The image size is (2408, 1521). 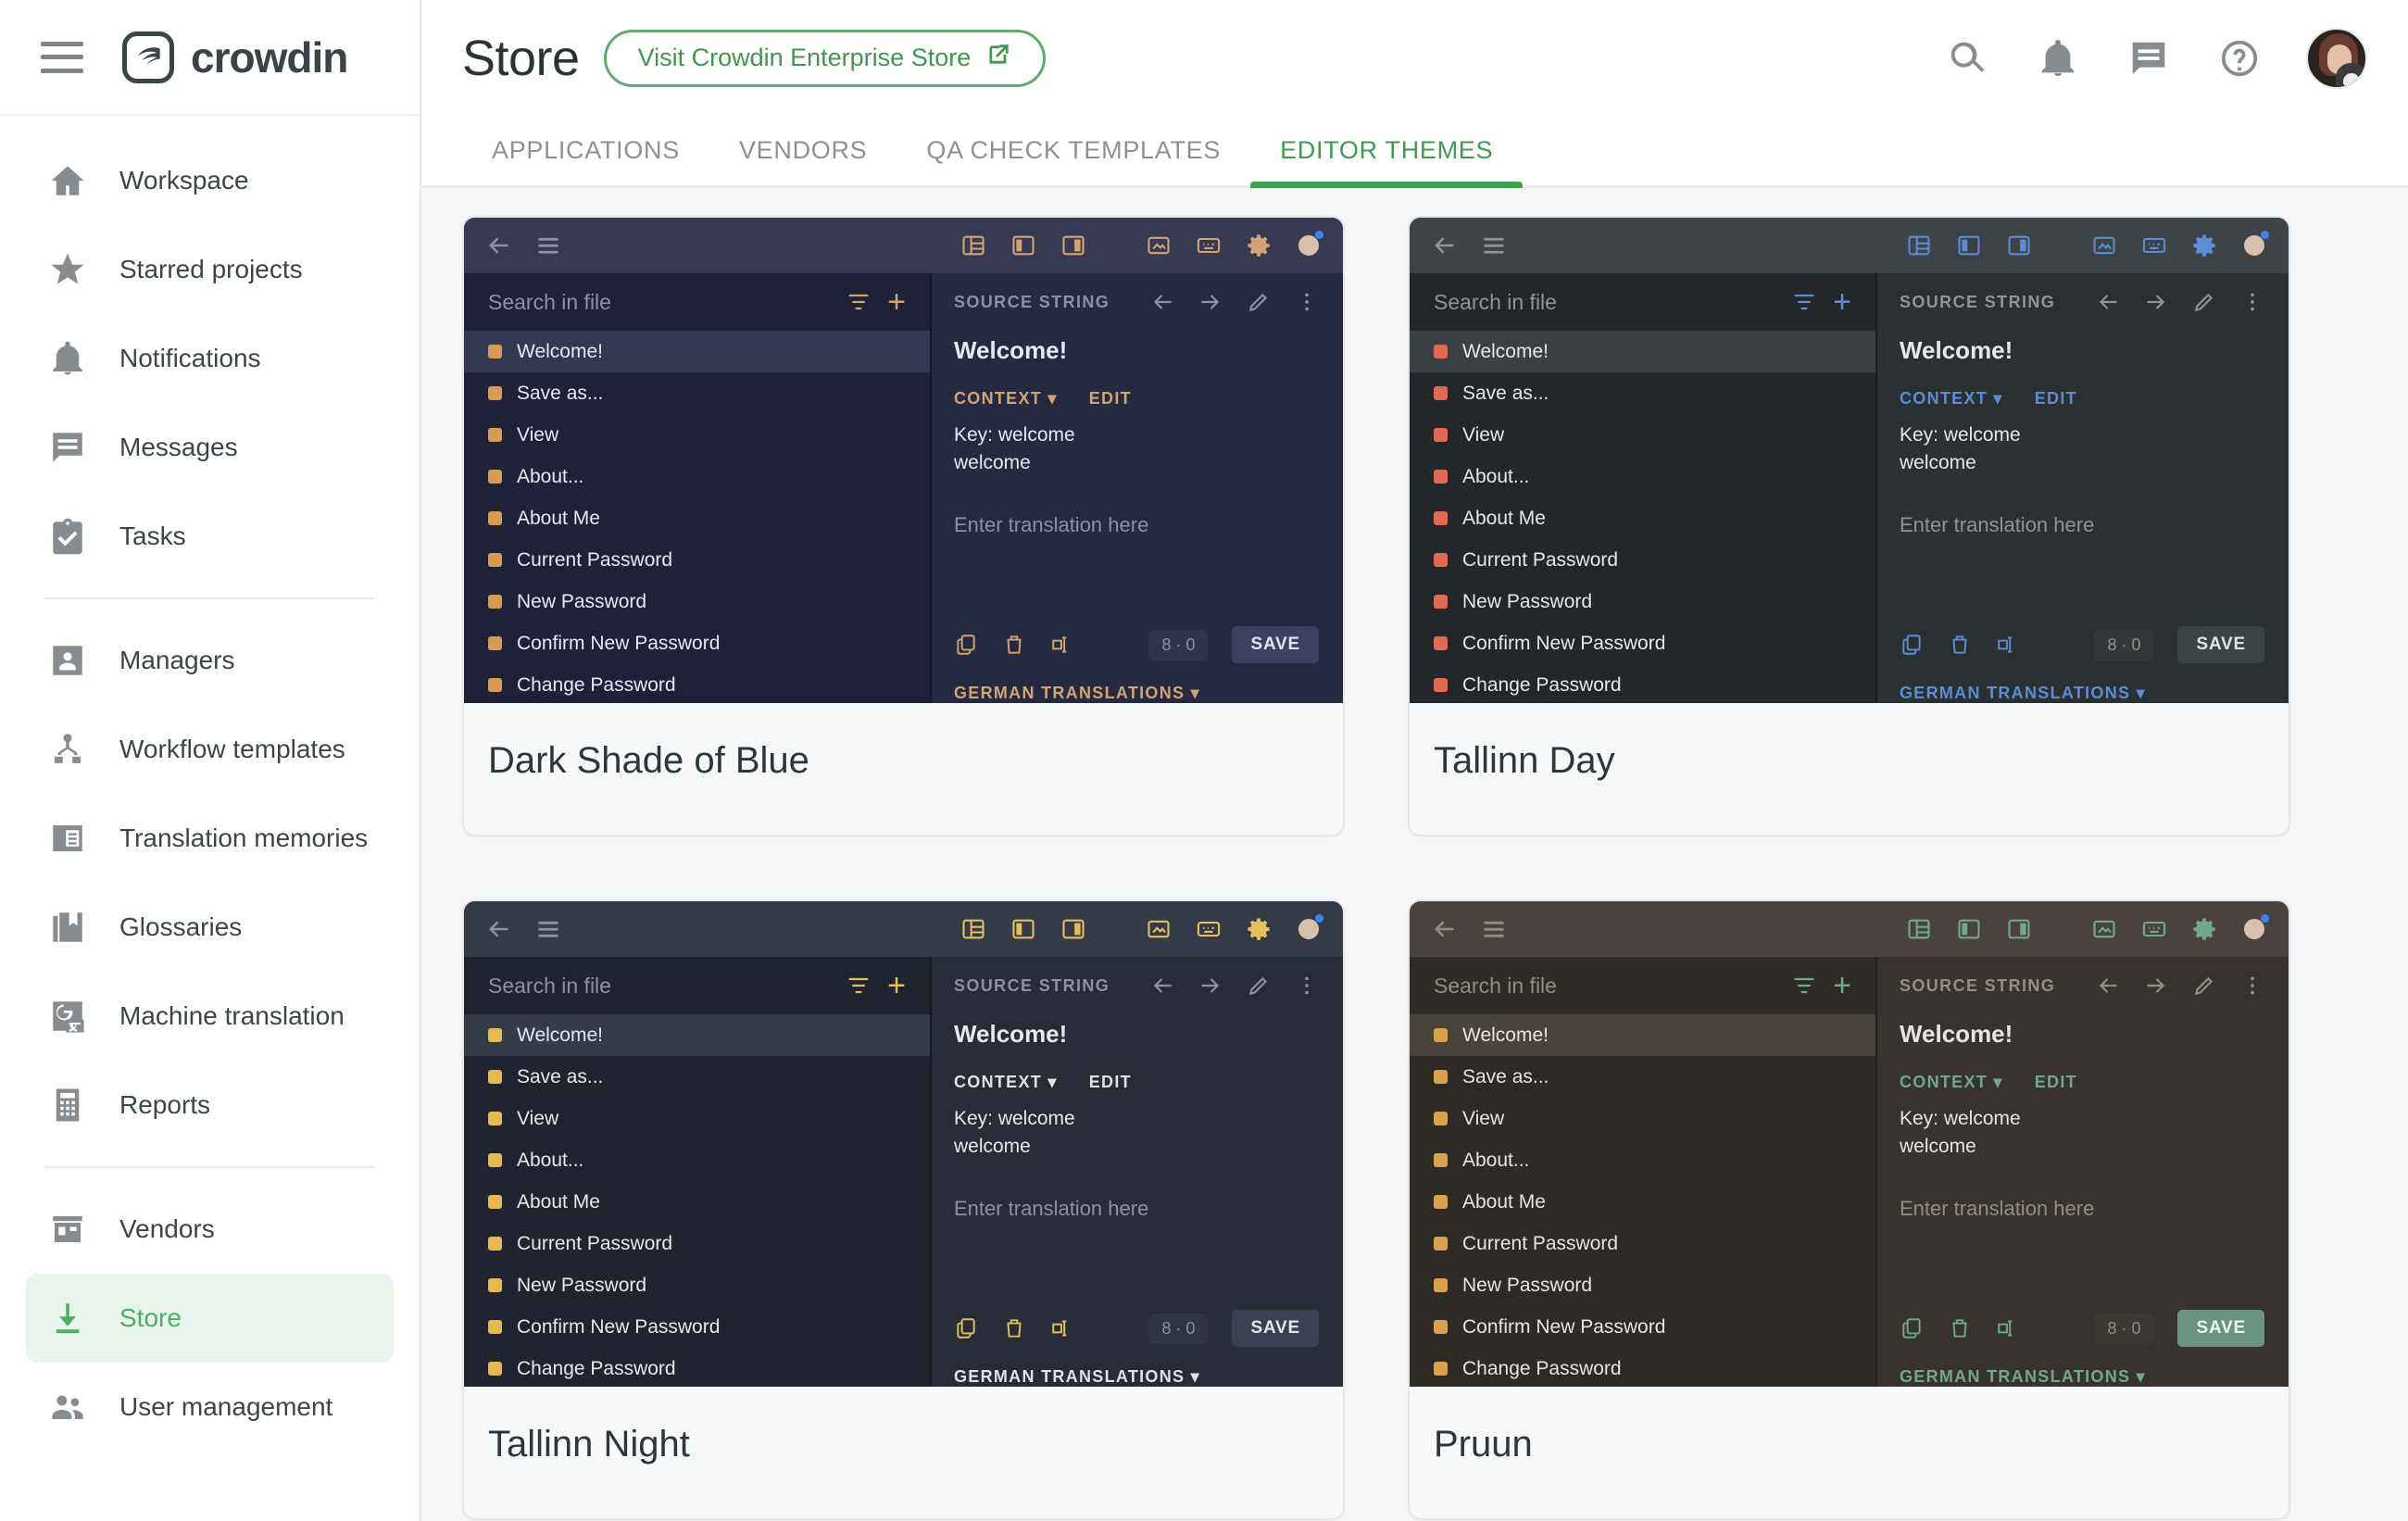 I want to click on sidebar-item-machine-translation: Machine translation, so click(x=210, y=1017).